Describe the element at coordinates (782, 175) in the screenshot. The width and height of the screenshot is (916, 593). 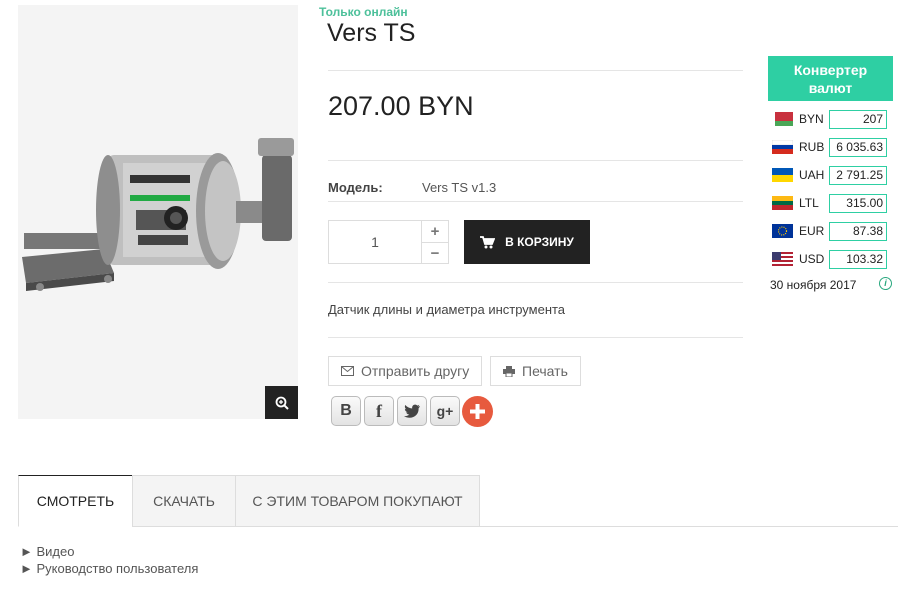
I see `ukraine-flag-icon` at that location.